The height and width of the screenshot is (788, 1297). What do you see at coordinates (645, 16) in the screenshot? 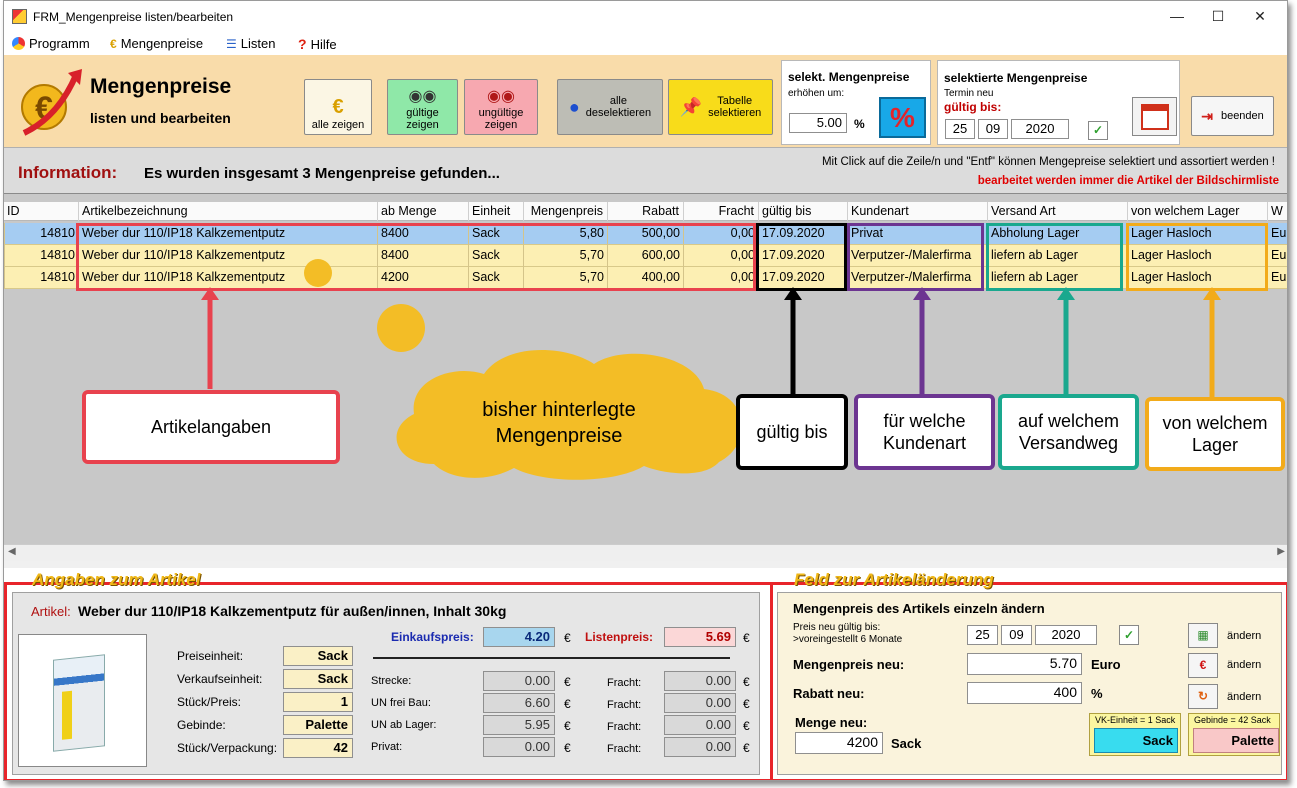
I see `title-bar: FRM_Mengenpreise listen/bearbeiten — ☐ ✕` at bounding box center [645, 16].